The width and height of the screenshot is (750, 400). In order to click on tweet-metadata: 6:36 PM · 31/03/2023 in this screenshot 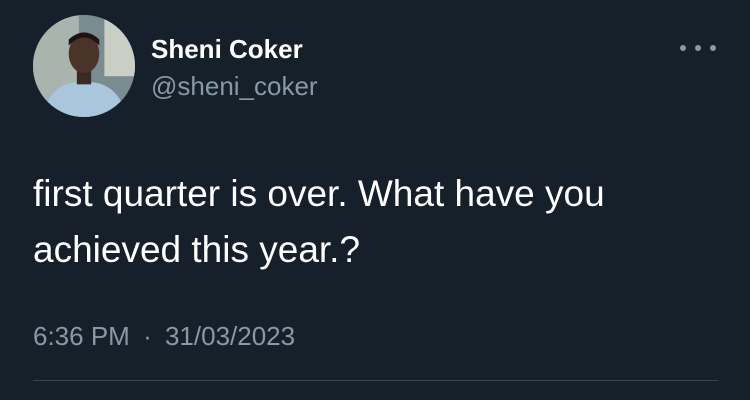, I will do `click(164, 336)`.